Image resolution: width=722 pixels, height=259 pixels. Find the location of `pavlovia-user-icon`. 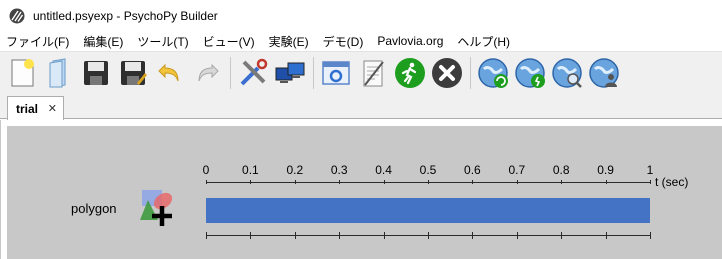

pavlovia-user-icon is located at coordinates (604, 72).